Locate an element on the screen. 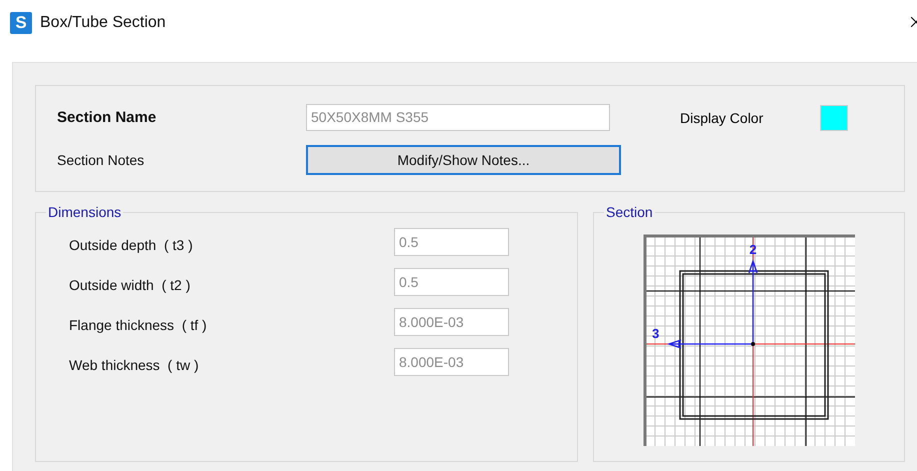  app-icon: S is located at coordinates (21, 23).